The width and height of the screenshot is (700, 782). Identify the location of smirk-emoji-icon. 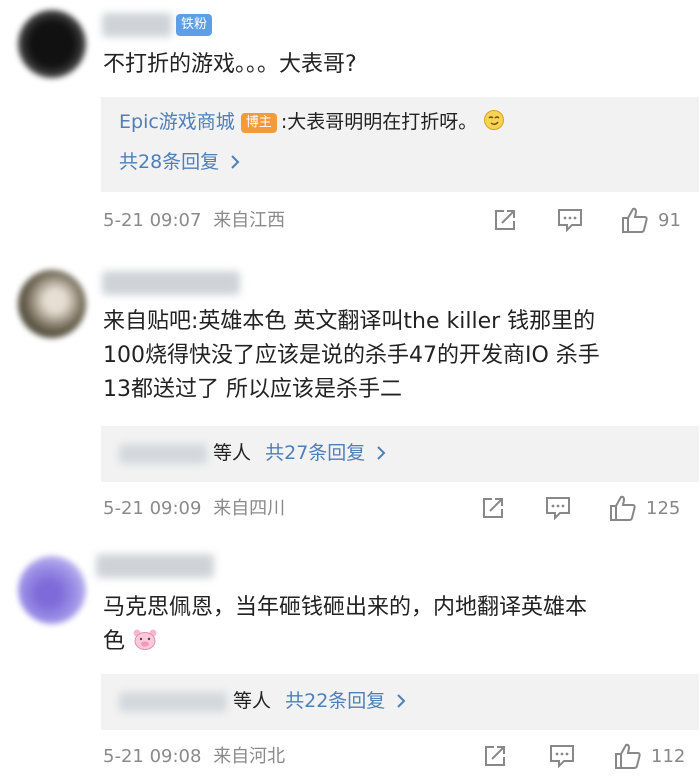
(494, 123).